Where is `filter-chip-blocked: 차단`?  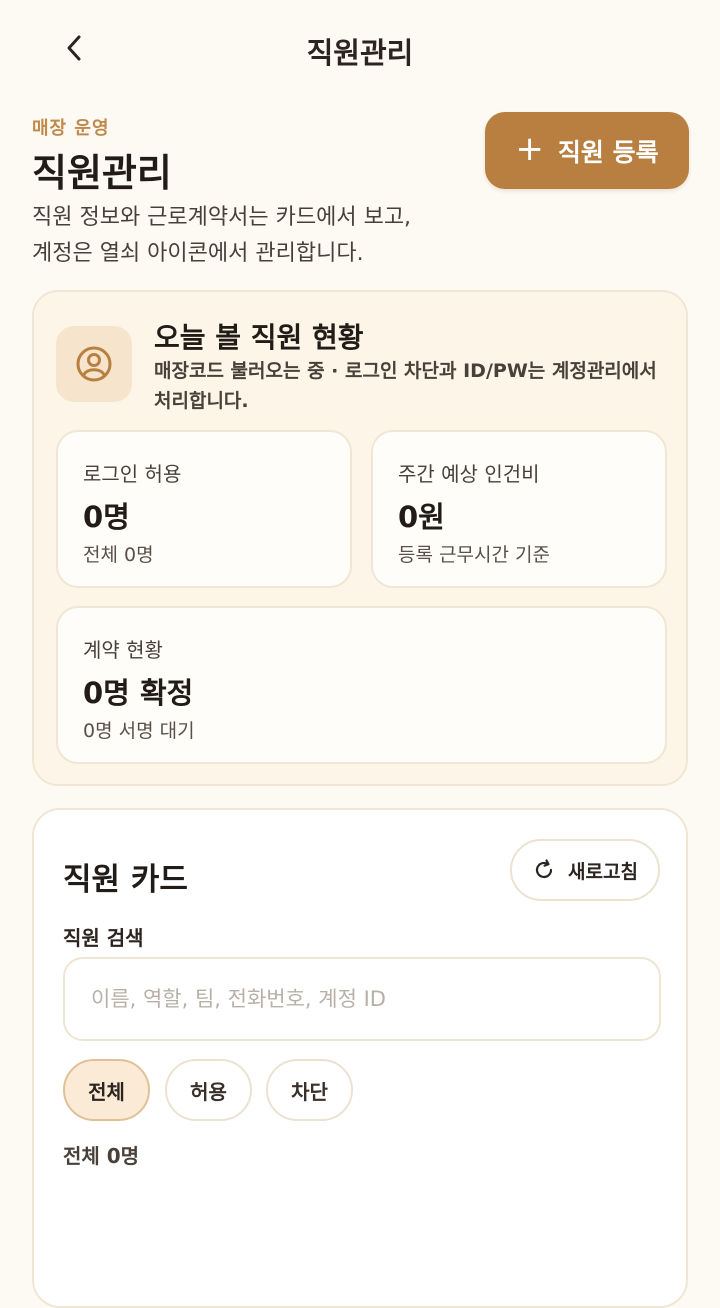
filter-chip-blocked: 차단 is located at coordinates (309, 1090).